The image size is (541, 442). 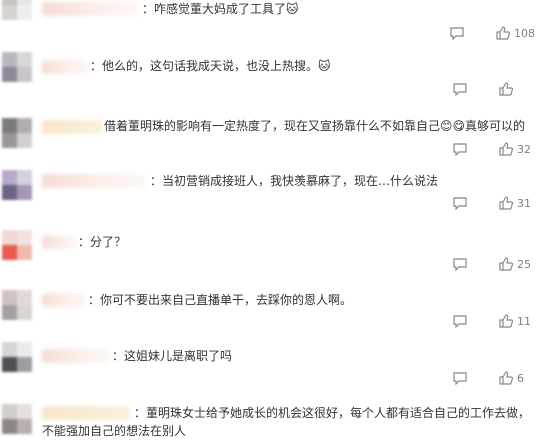 What do you see at coordinates (524, 321) in the screenshot?
I see `like-count: 11` at bounding box center [524, 321].